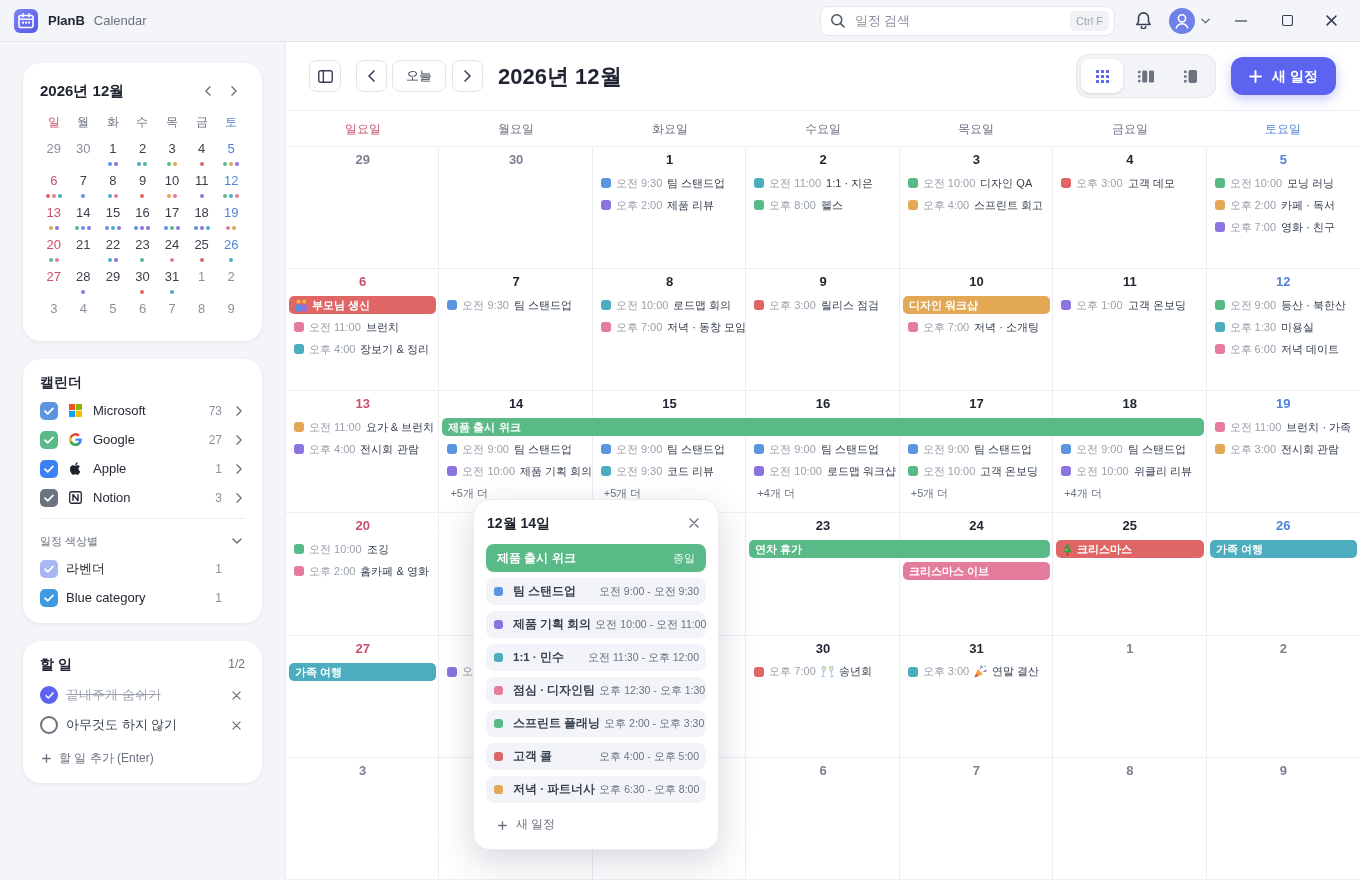 The width and height of the screenshot is (1360, 880). I want to click on event-title: 크리스마스 이브, so click(948, 572).